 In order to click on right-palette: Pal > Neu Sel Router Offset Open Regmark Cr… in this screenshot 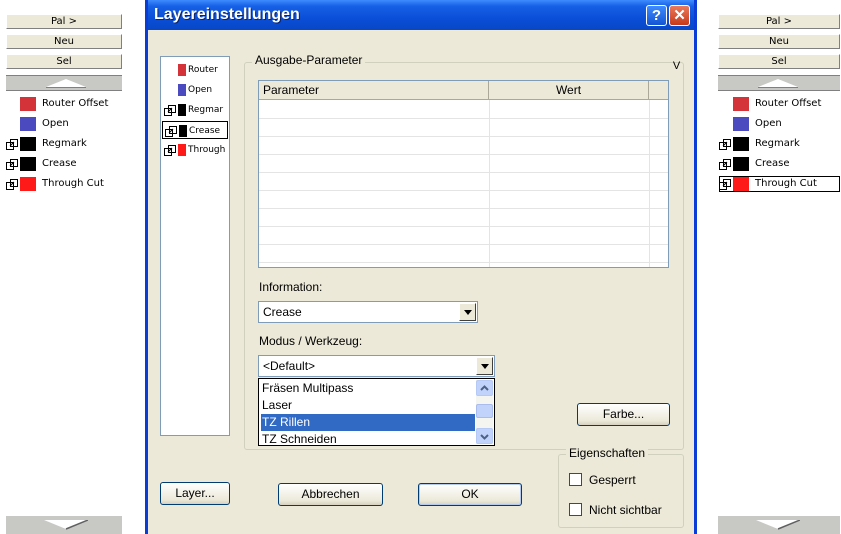, I will do `click(779, 267)`.